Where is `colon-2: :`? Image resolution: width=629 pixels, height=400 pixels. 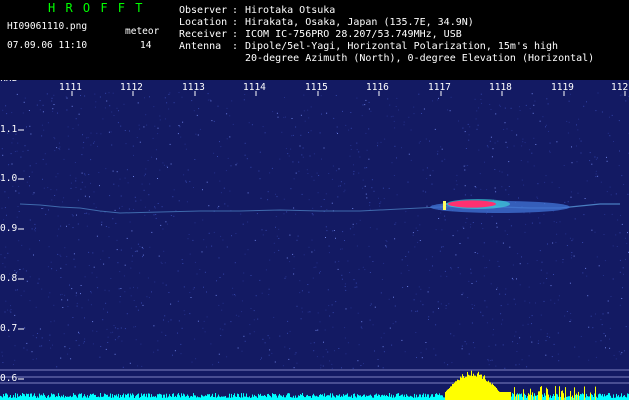 colon-2: : is located at coordinates (235, 22).